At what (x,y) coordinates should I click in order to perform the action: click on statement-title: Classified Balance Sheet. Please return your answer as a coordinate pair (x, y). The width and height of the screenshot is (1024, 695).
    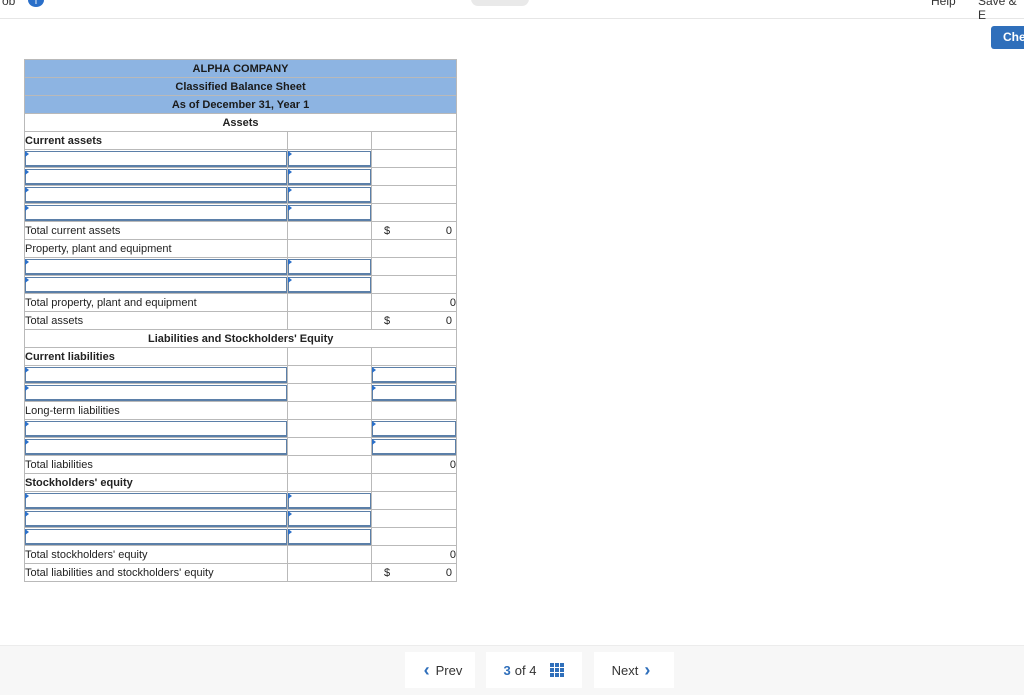
    Looking at the image, I should click on (240, 86).